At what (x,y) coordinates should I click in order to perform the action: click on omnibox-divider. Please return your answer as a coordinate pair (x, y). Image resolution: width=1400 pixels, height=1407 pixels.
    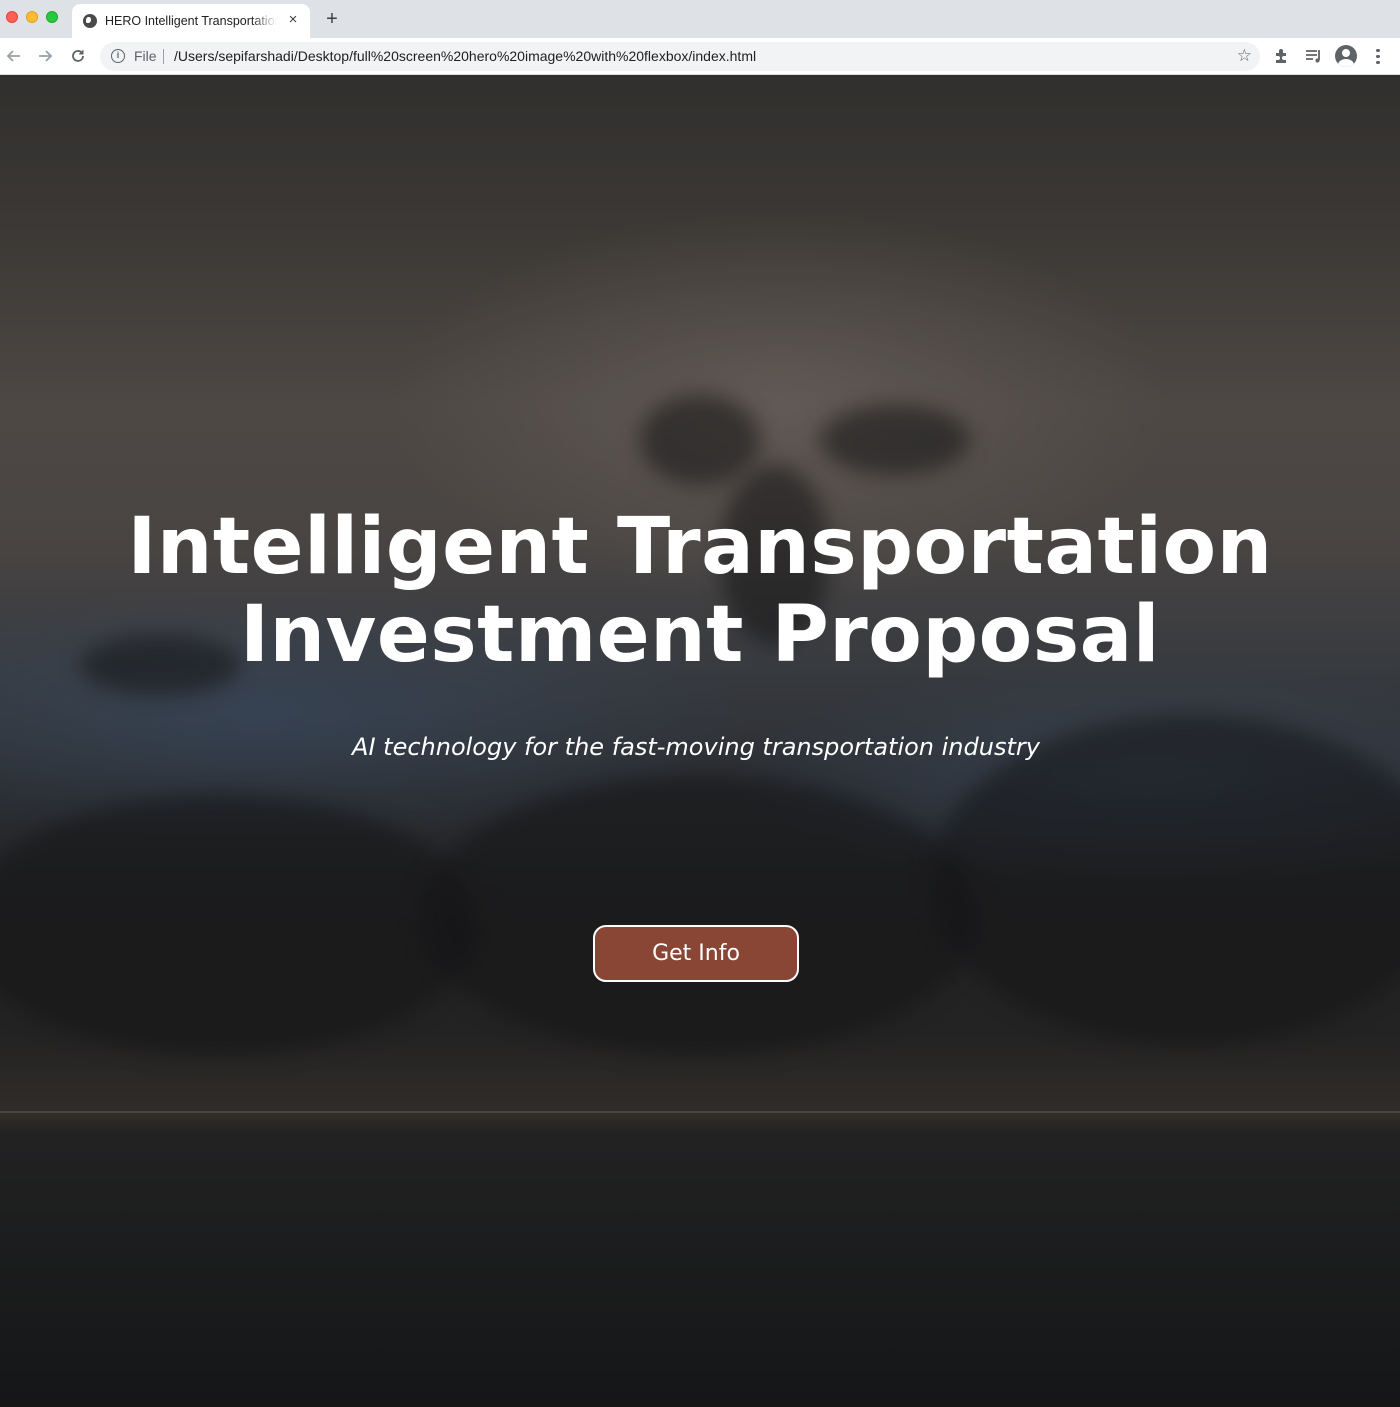
    Looking at the image, I should click on (163, 56).